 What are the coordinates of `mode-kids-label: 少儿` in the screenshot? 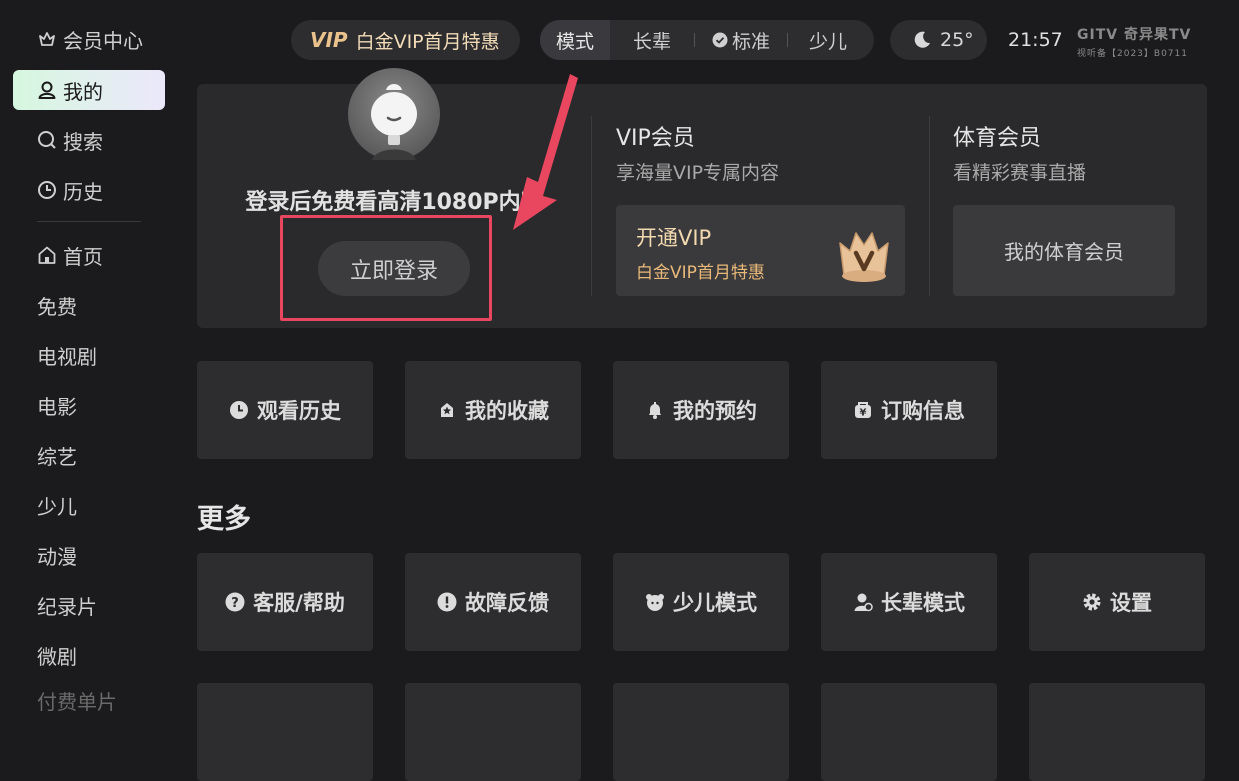 It's located at (827, 41).